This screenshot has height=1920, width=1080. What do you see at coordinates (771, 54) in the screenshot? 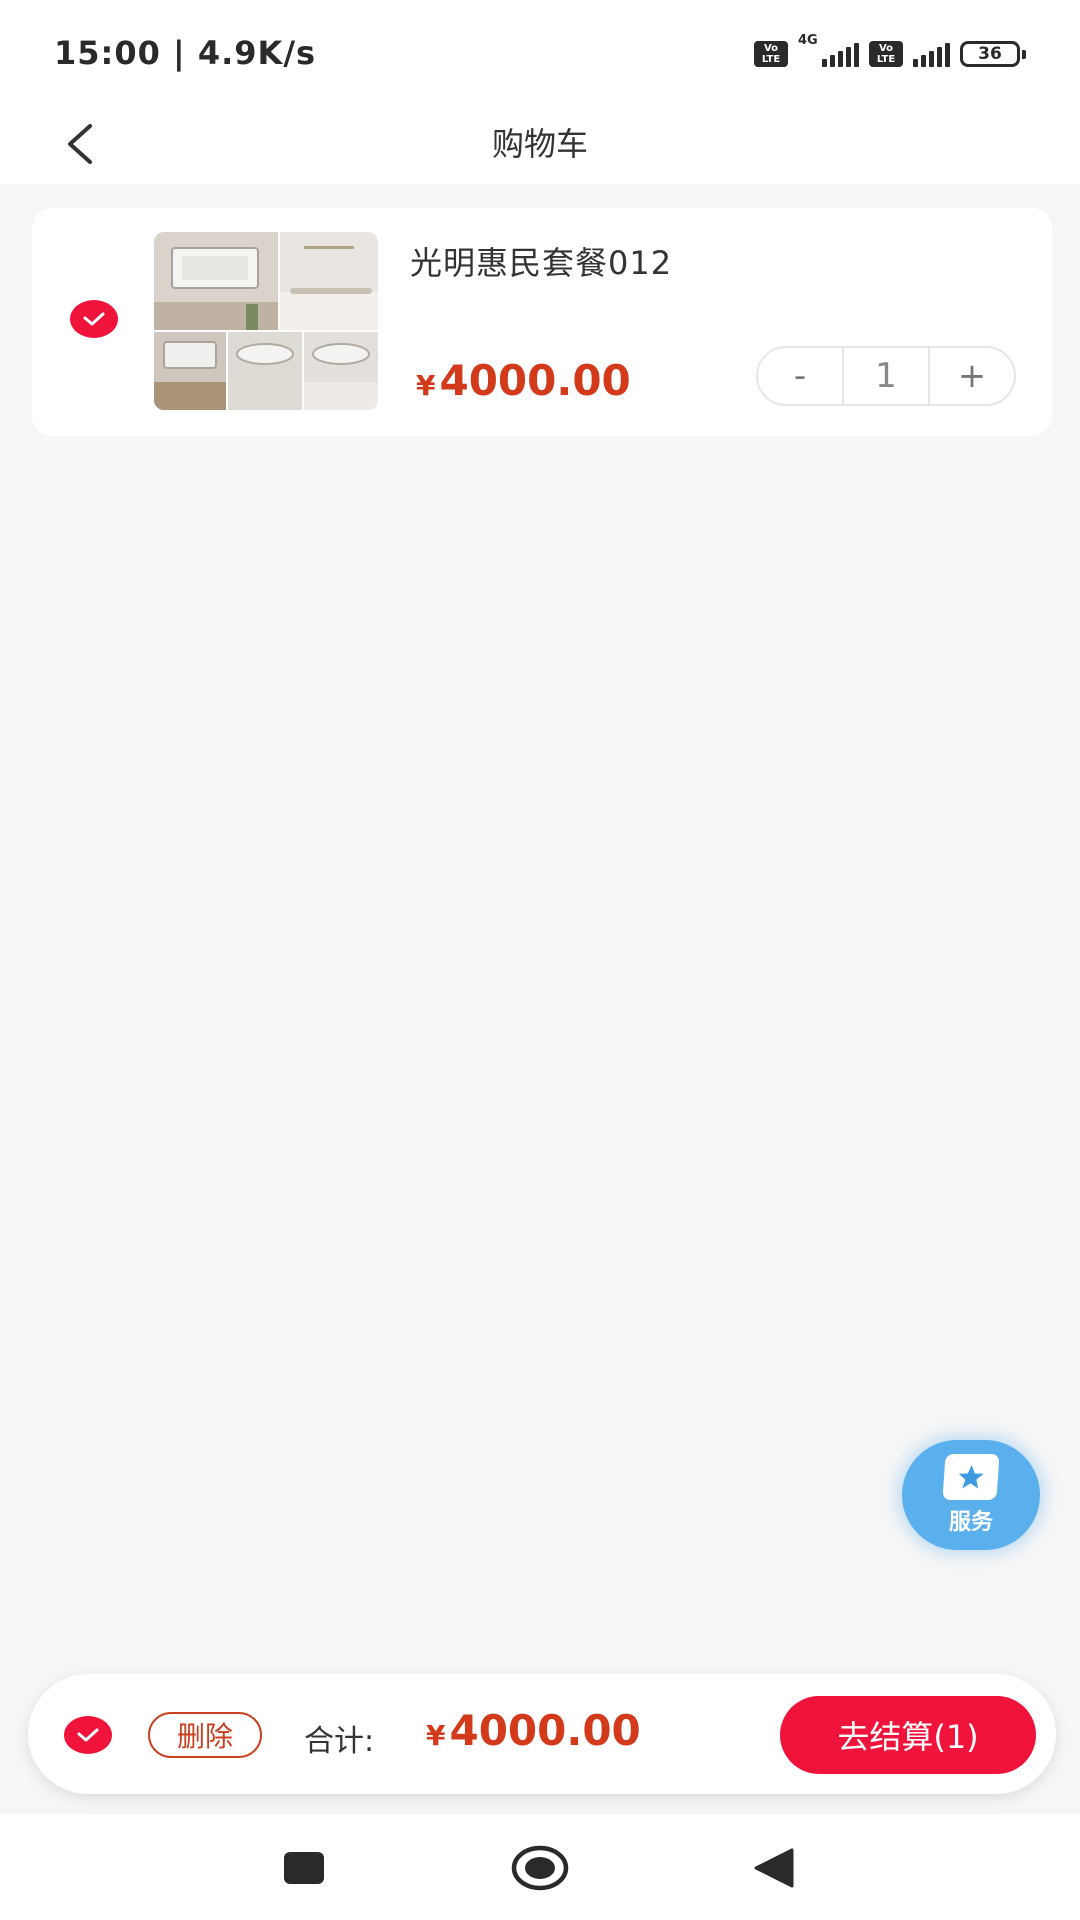
I see `volte-icon: Vo LTE` at bounding box center [771, 54].